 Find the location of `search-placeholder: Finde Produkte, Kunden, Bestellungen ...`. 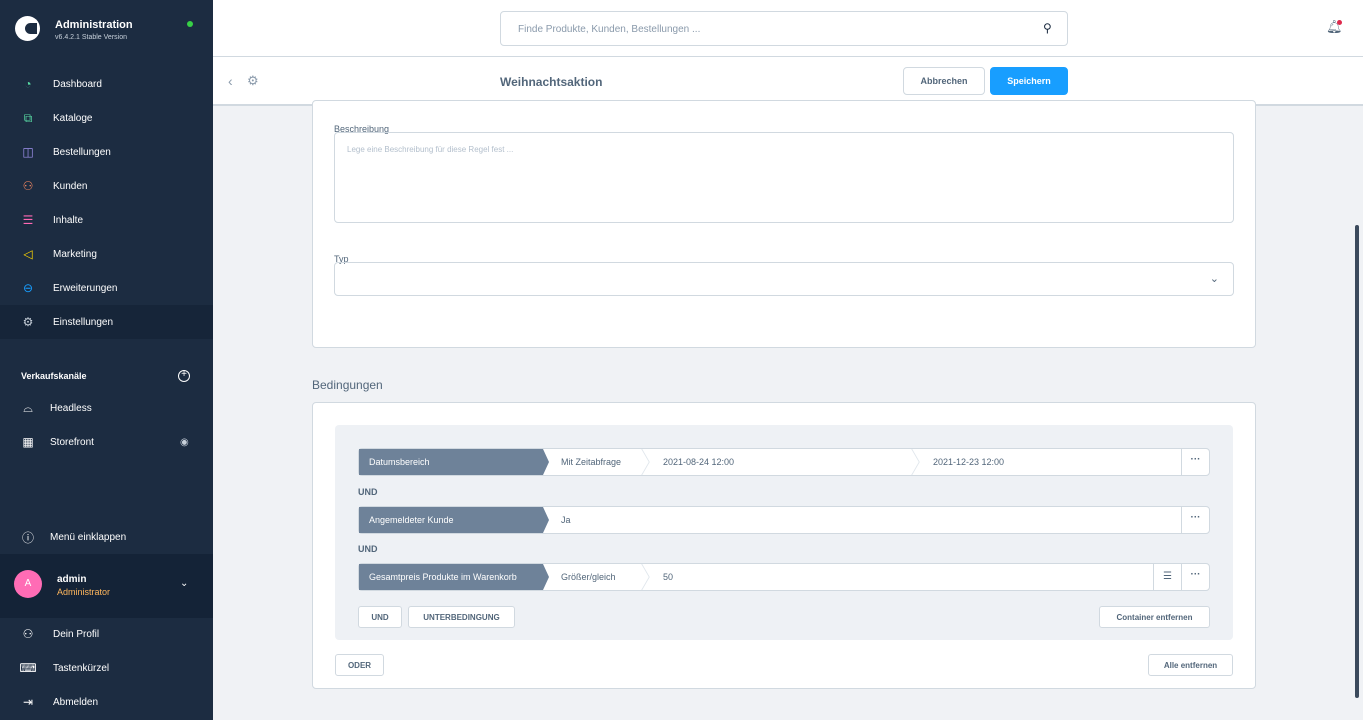

search-placeholder: Finde Produkte, Kunden, Bestellungen ... is located at coordinates (609, 29).